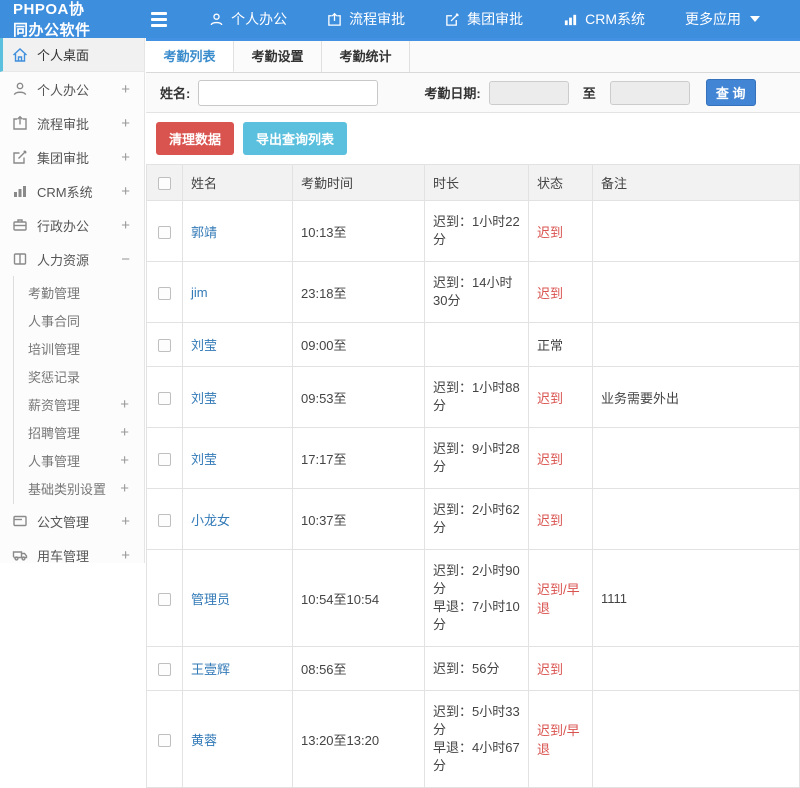  Describe the element at coordinates (560, 182) in the screenshot. I see `col-status: 状态` at that location.